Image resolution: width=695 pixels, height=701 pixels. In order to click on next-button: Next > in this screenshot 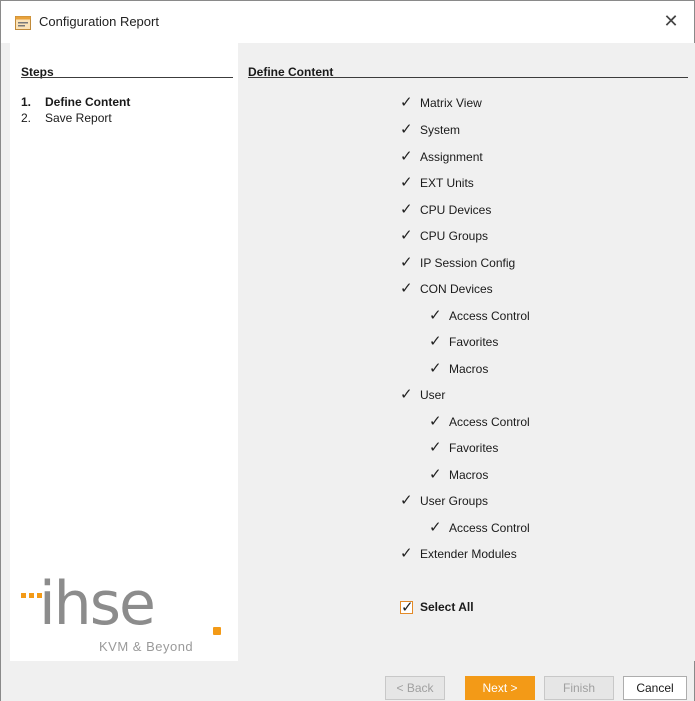, I will do `click(500, 688)`.